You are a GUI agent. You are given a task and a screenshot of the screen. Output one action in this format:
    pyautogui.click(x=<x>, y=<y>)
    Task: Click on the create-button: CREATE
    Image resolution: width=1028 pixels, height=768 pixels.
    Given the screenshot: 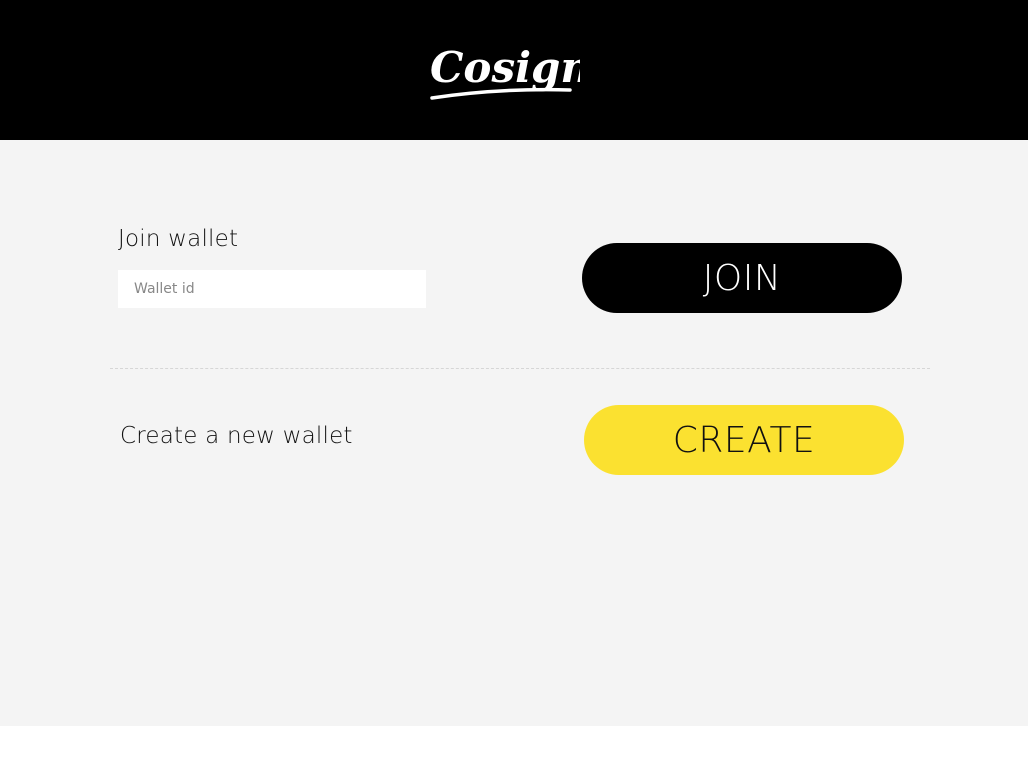 What is the action you would take?
    pyautogui.click(x=744, y=440)
    